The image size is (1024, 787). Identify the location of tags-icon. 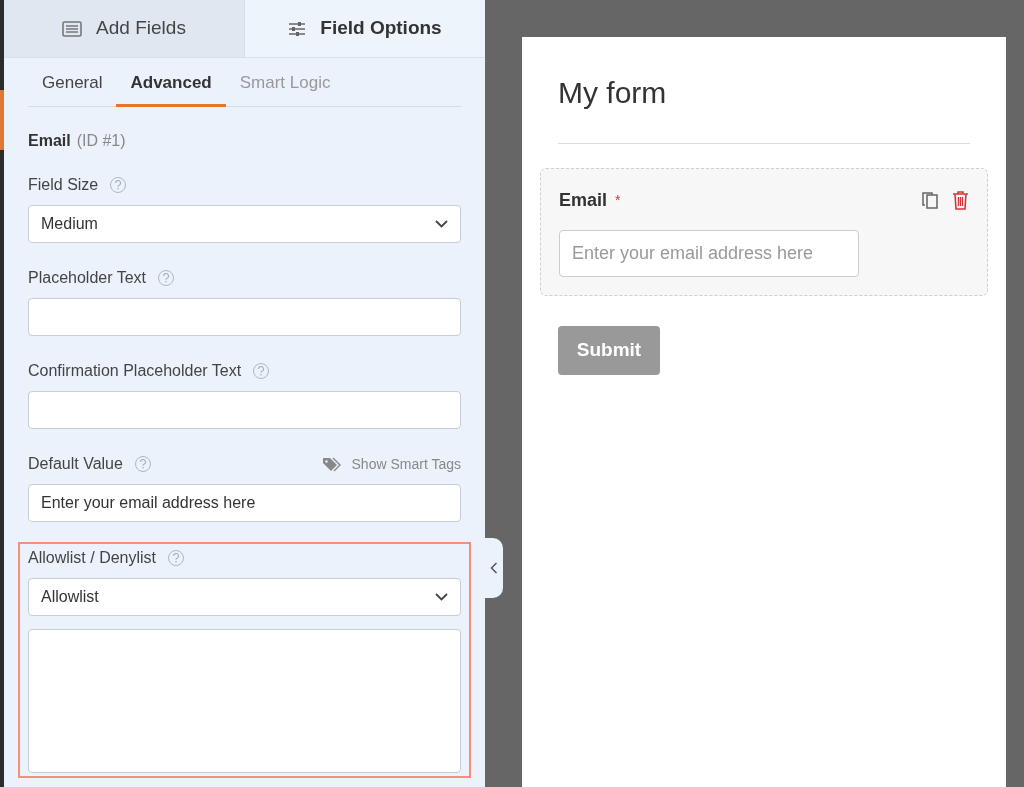
(331, 464).